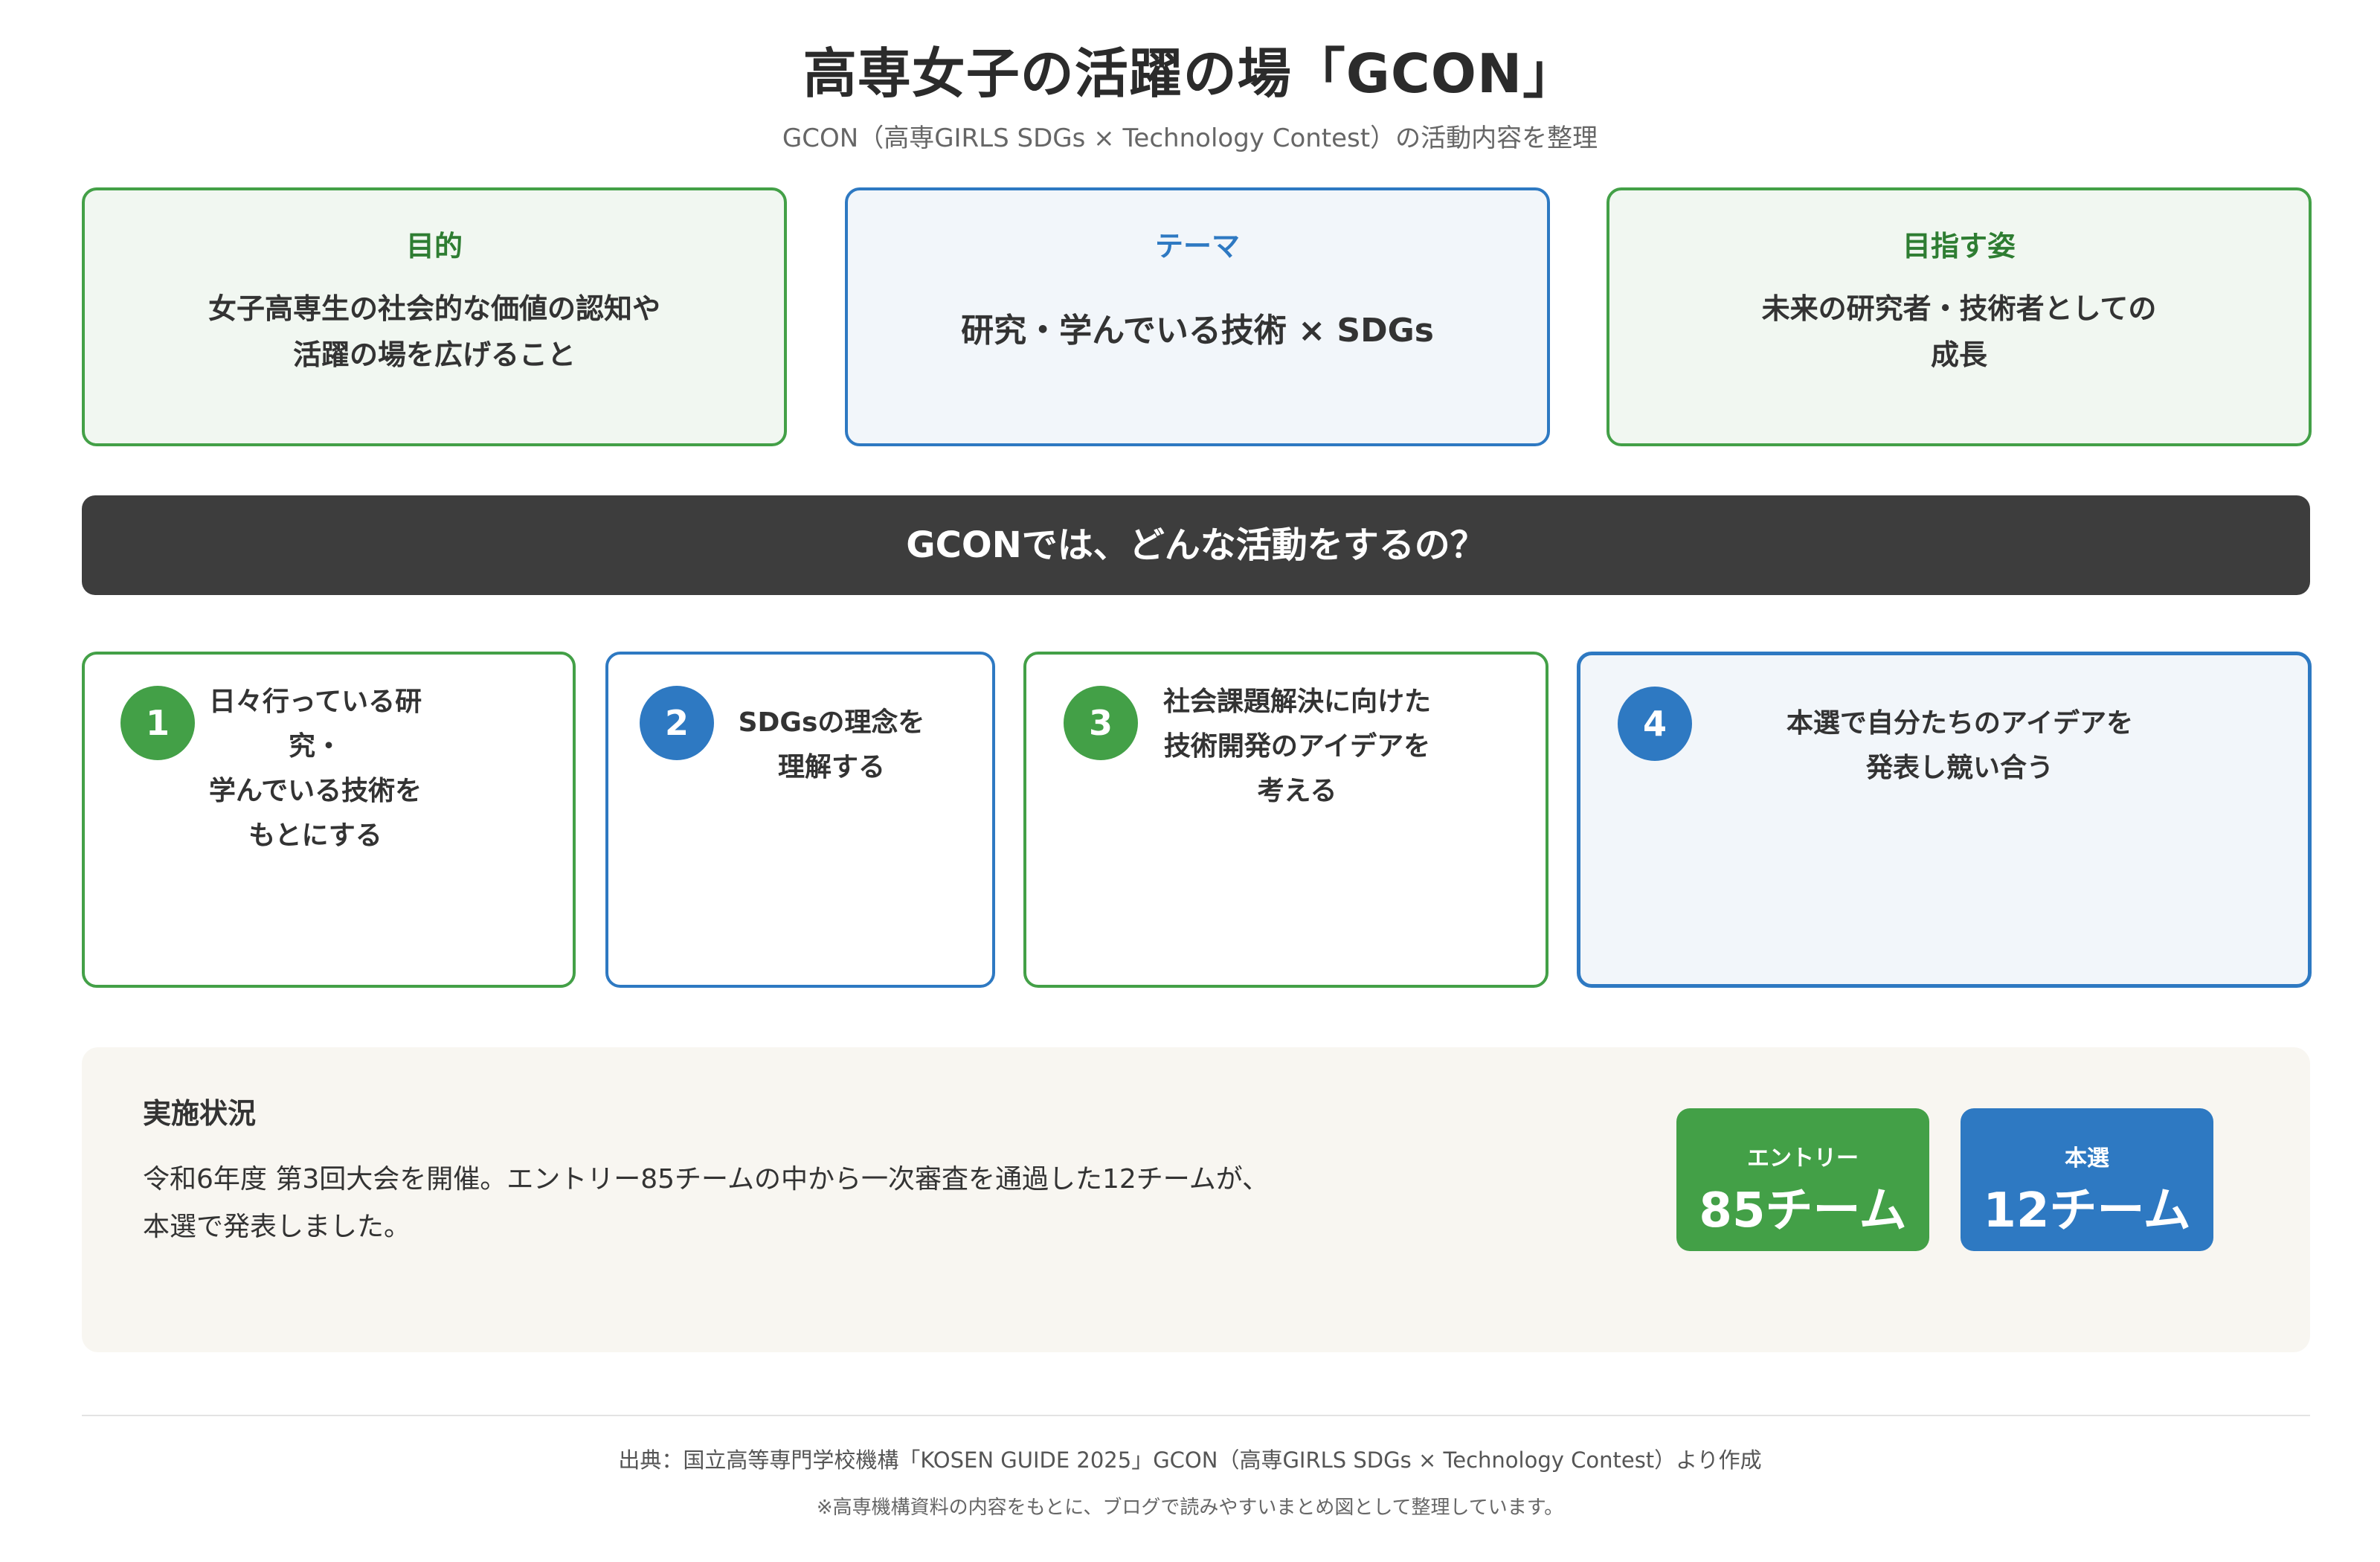 This screenshot has height=1562, width=2380. What do you see at coordinates (315, 791) in the screenshot?
I see `step-line: 学んでいる技術を` at bounding box center [315, 791].